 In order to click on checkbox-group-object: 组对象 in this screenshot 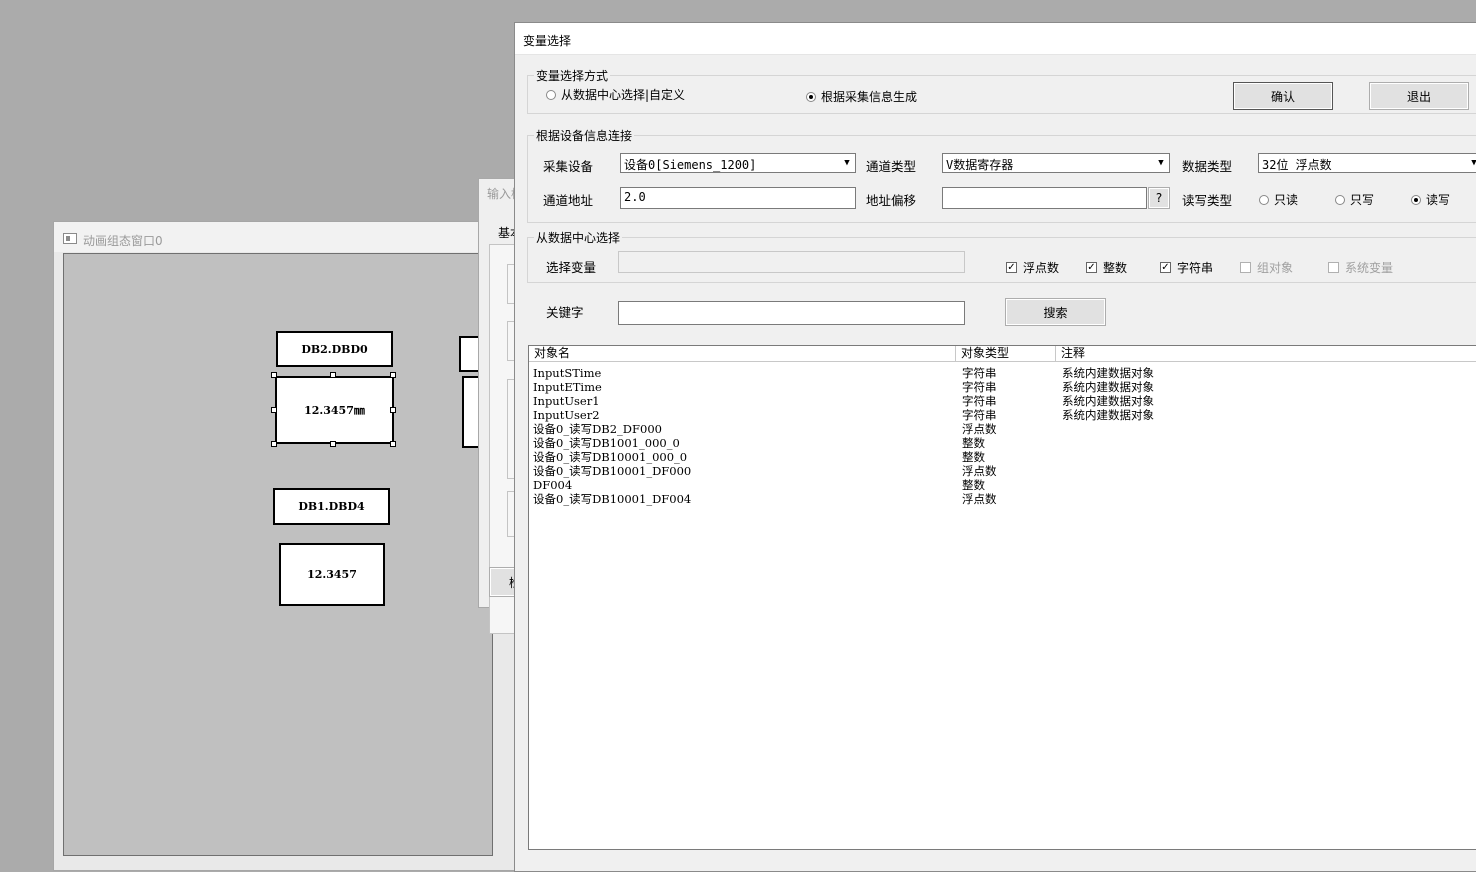, I will do `click(1266, 267)`.